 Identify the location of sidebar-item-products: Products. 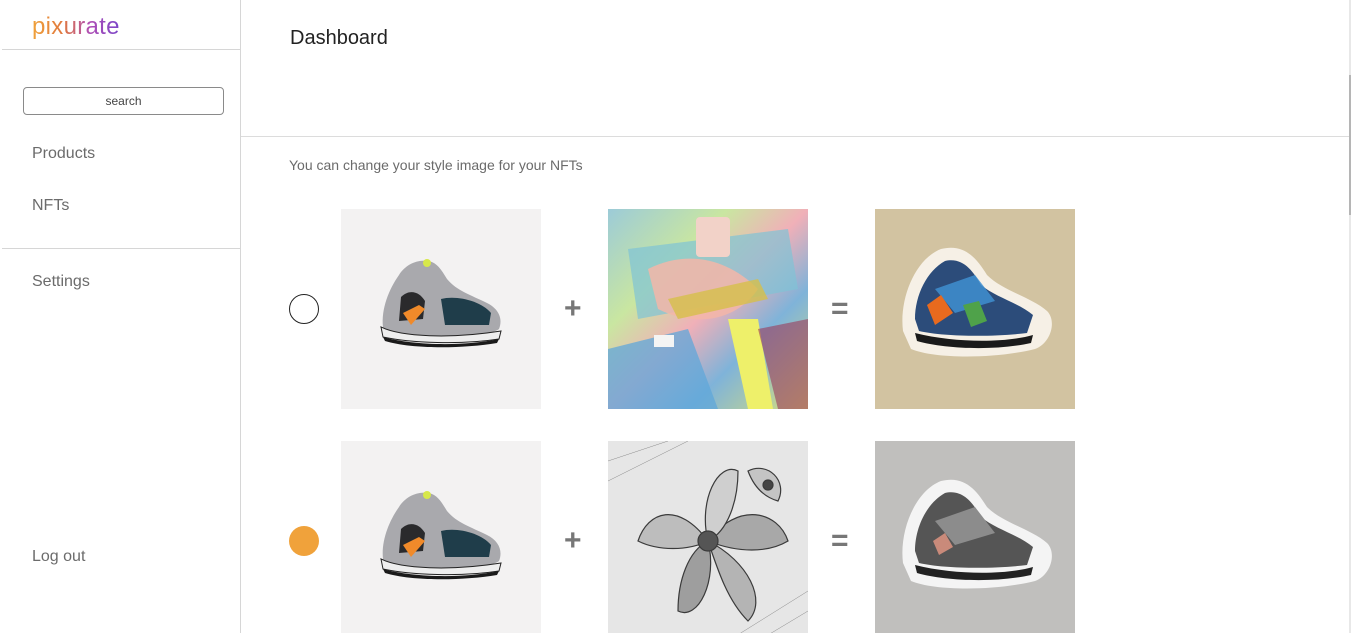
(63, 154).